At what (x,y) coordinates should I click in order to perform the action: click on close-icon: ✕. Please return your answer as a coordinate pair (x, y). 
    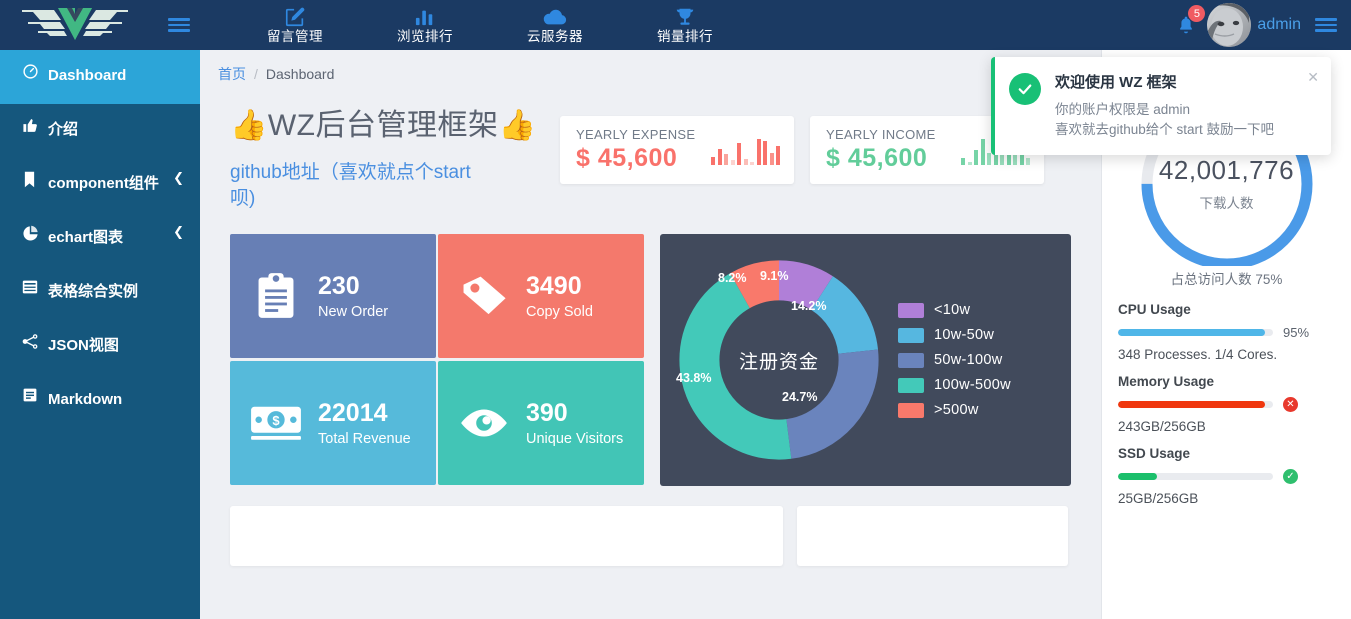
    Looking at the image, I should click on (1313, 77).